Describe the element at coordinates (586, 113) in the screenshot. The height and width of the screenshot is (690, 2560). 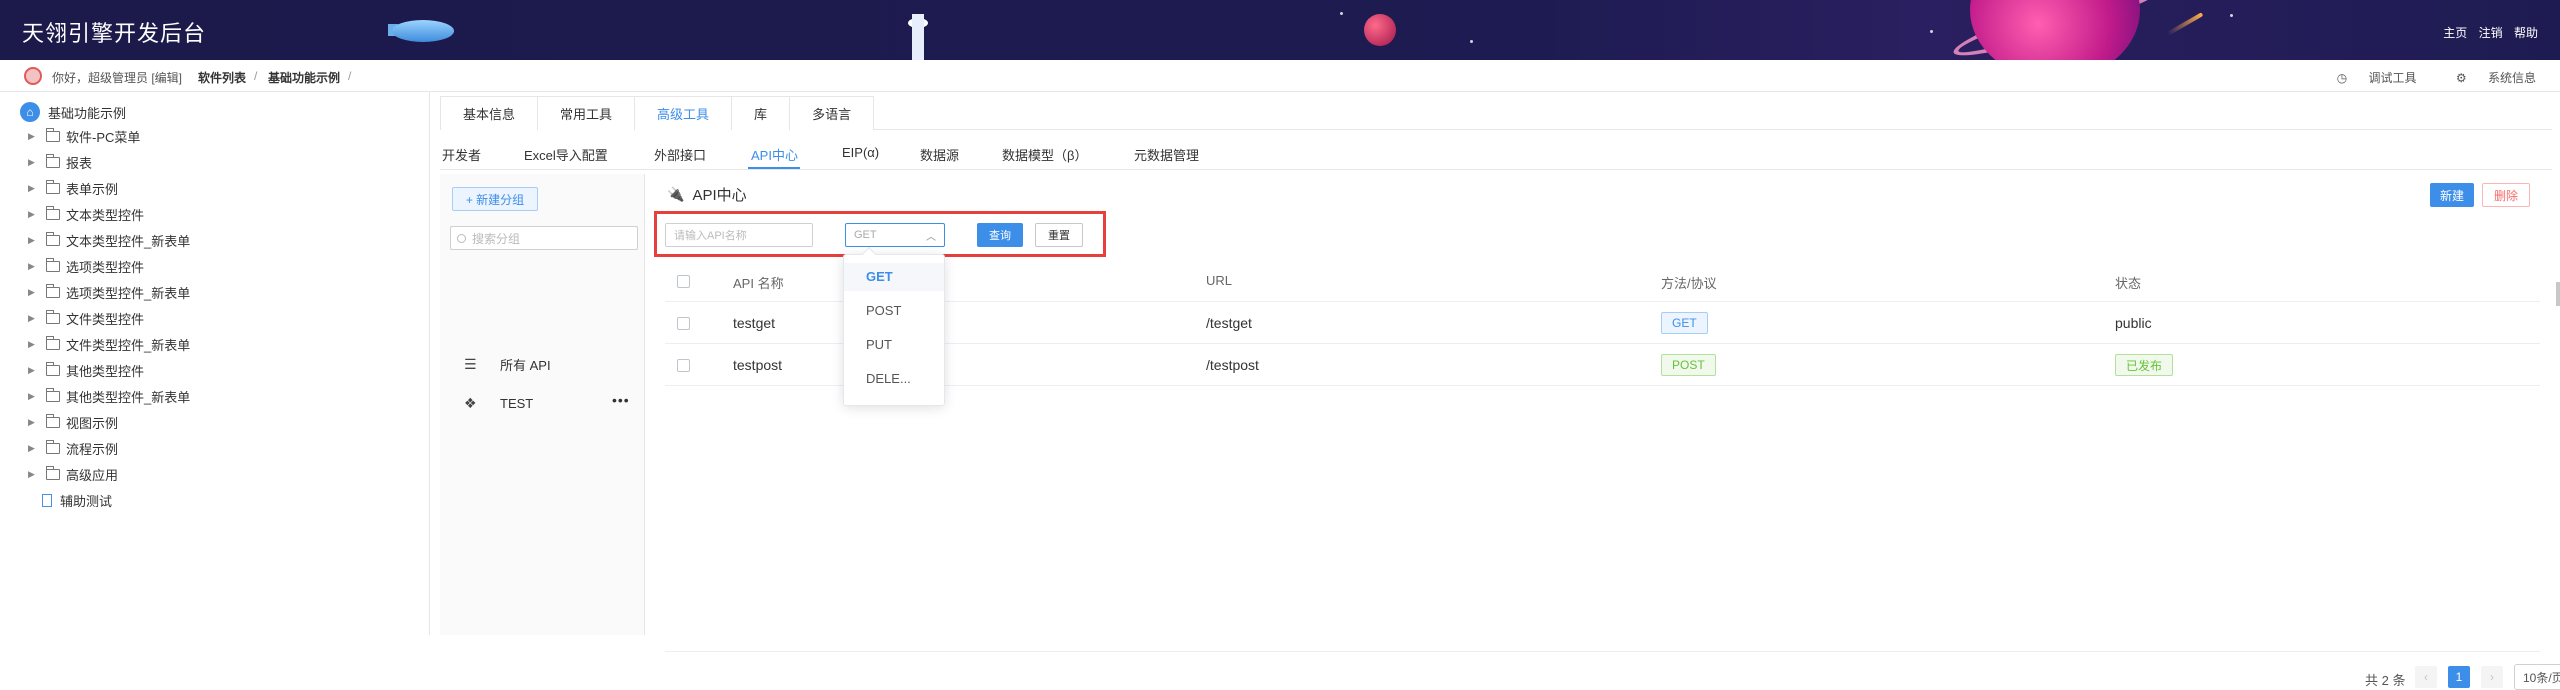
I see `tab-common-tools: 常用工具` at that location.